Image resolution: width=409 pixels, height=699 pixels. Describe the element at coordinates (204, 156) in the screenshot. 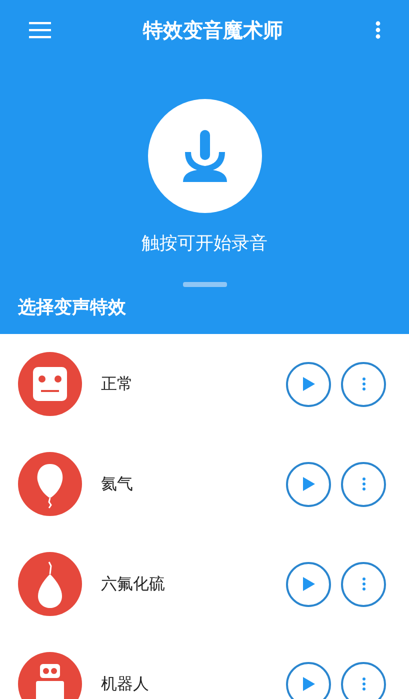

I see `microphone-icon` at that location.